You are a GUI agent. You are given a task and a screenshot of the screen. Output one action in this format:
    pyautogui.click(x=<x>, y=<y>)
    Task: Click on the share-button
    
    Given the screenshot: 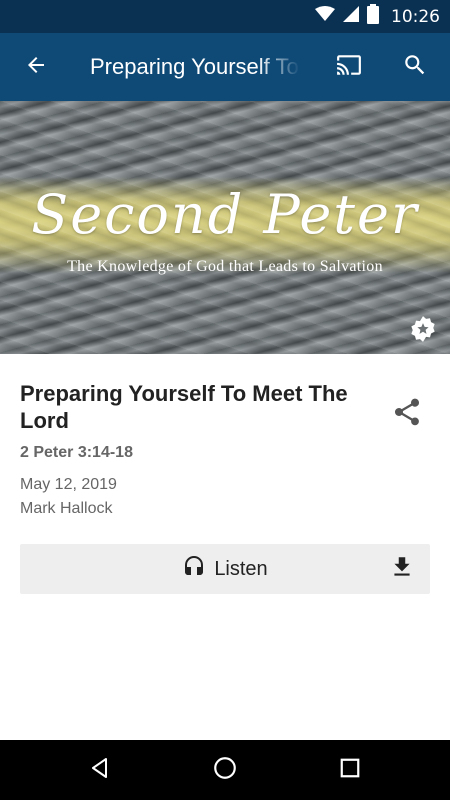 What is the action you would take?
    pyautogui.click(x=407, y=414)
    